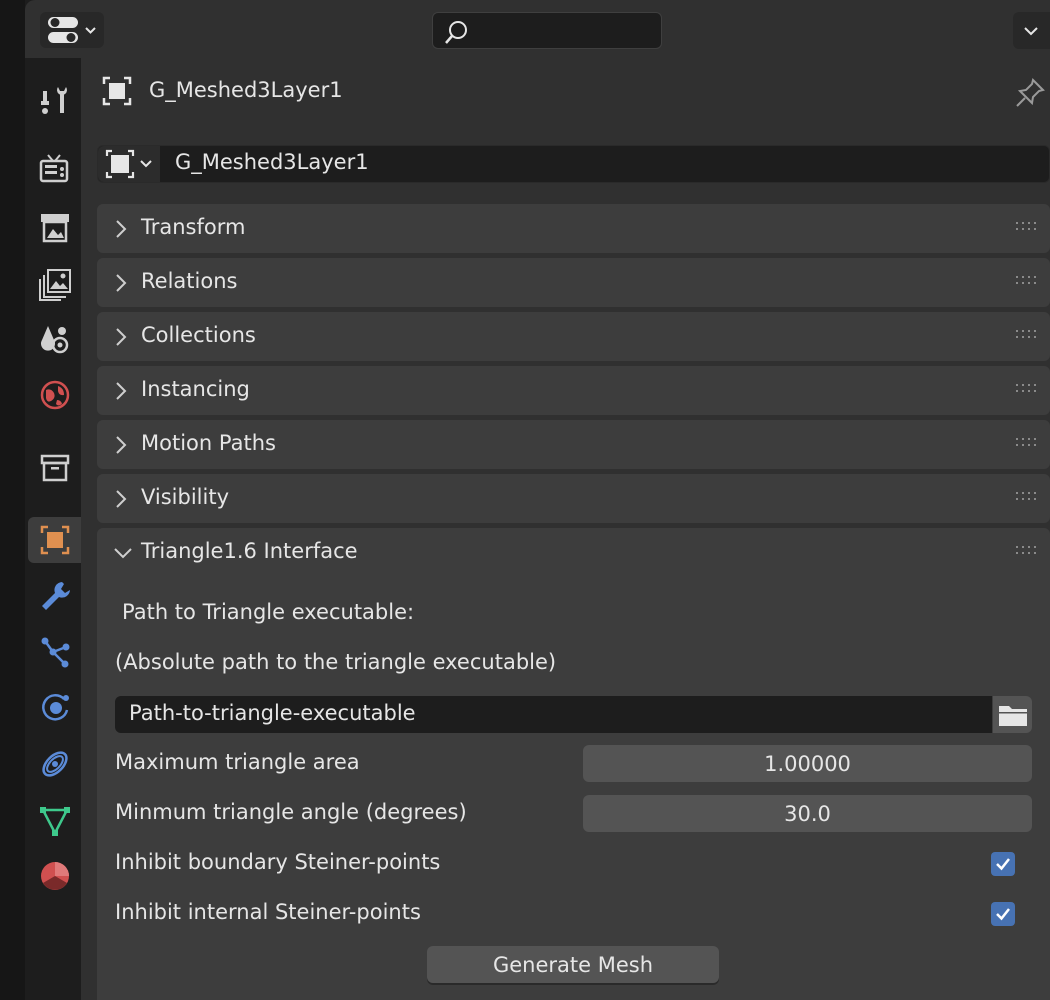 The image size is (1050, 1000). I want to click on min-angle-field: 30.0, so click(807, 813).